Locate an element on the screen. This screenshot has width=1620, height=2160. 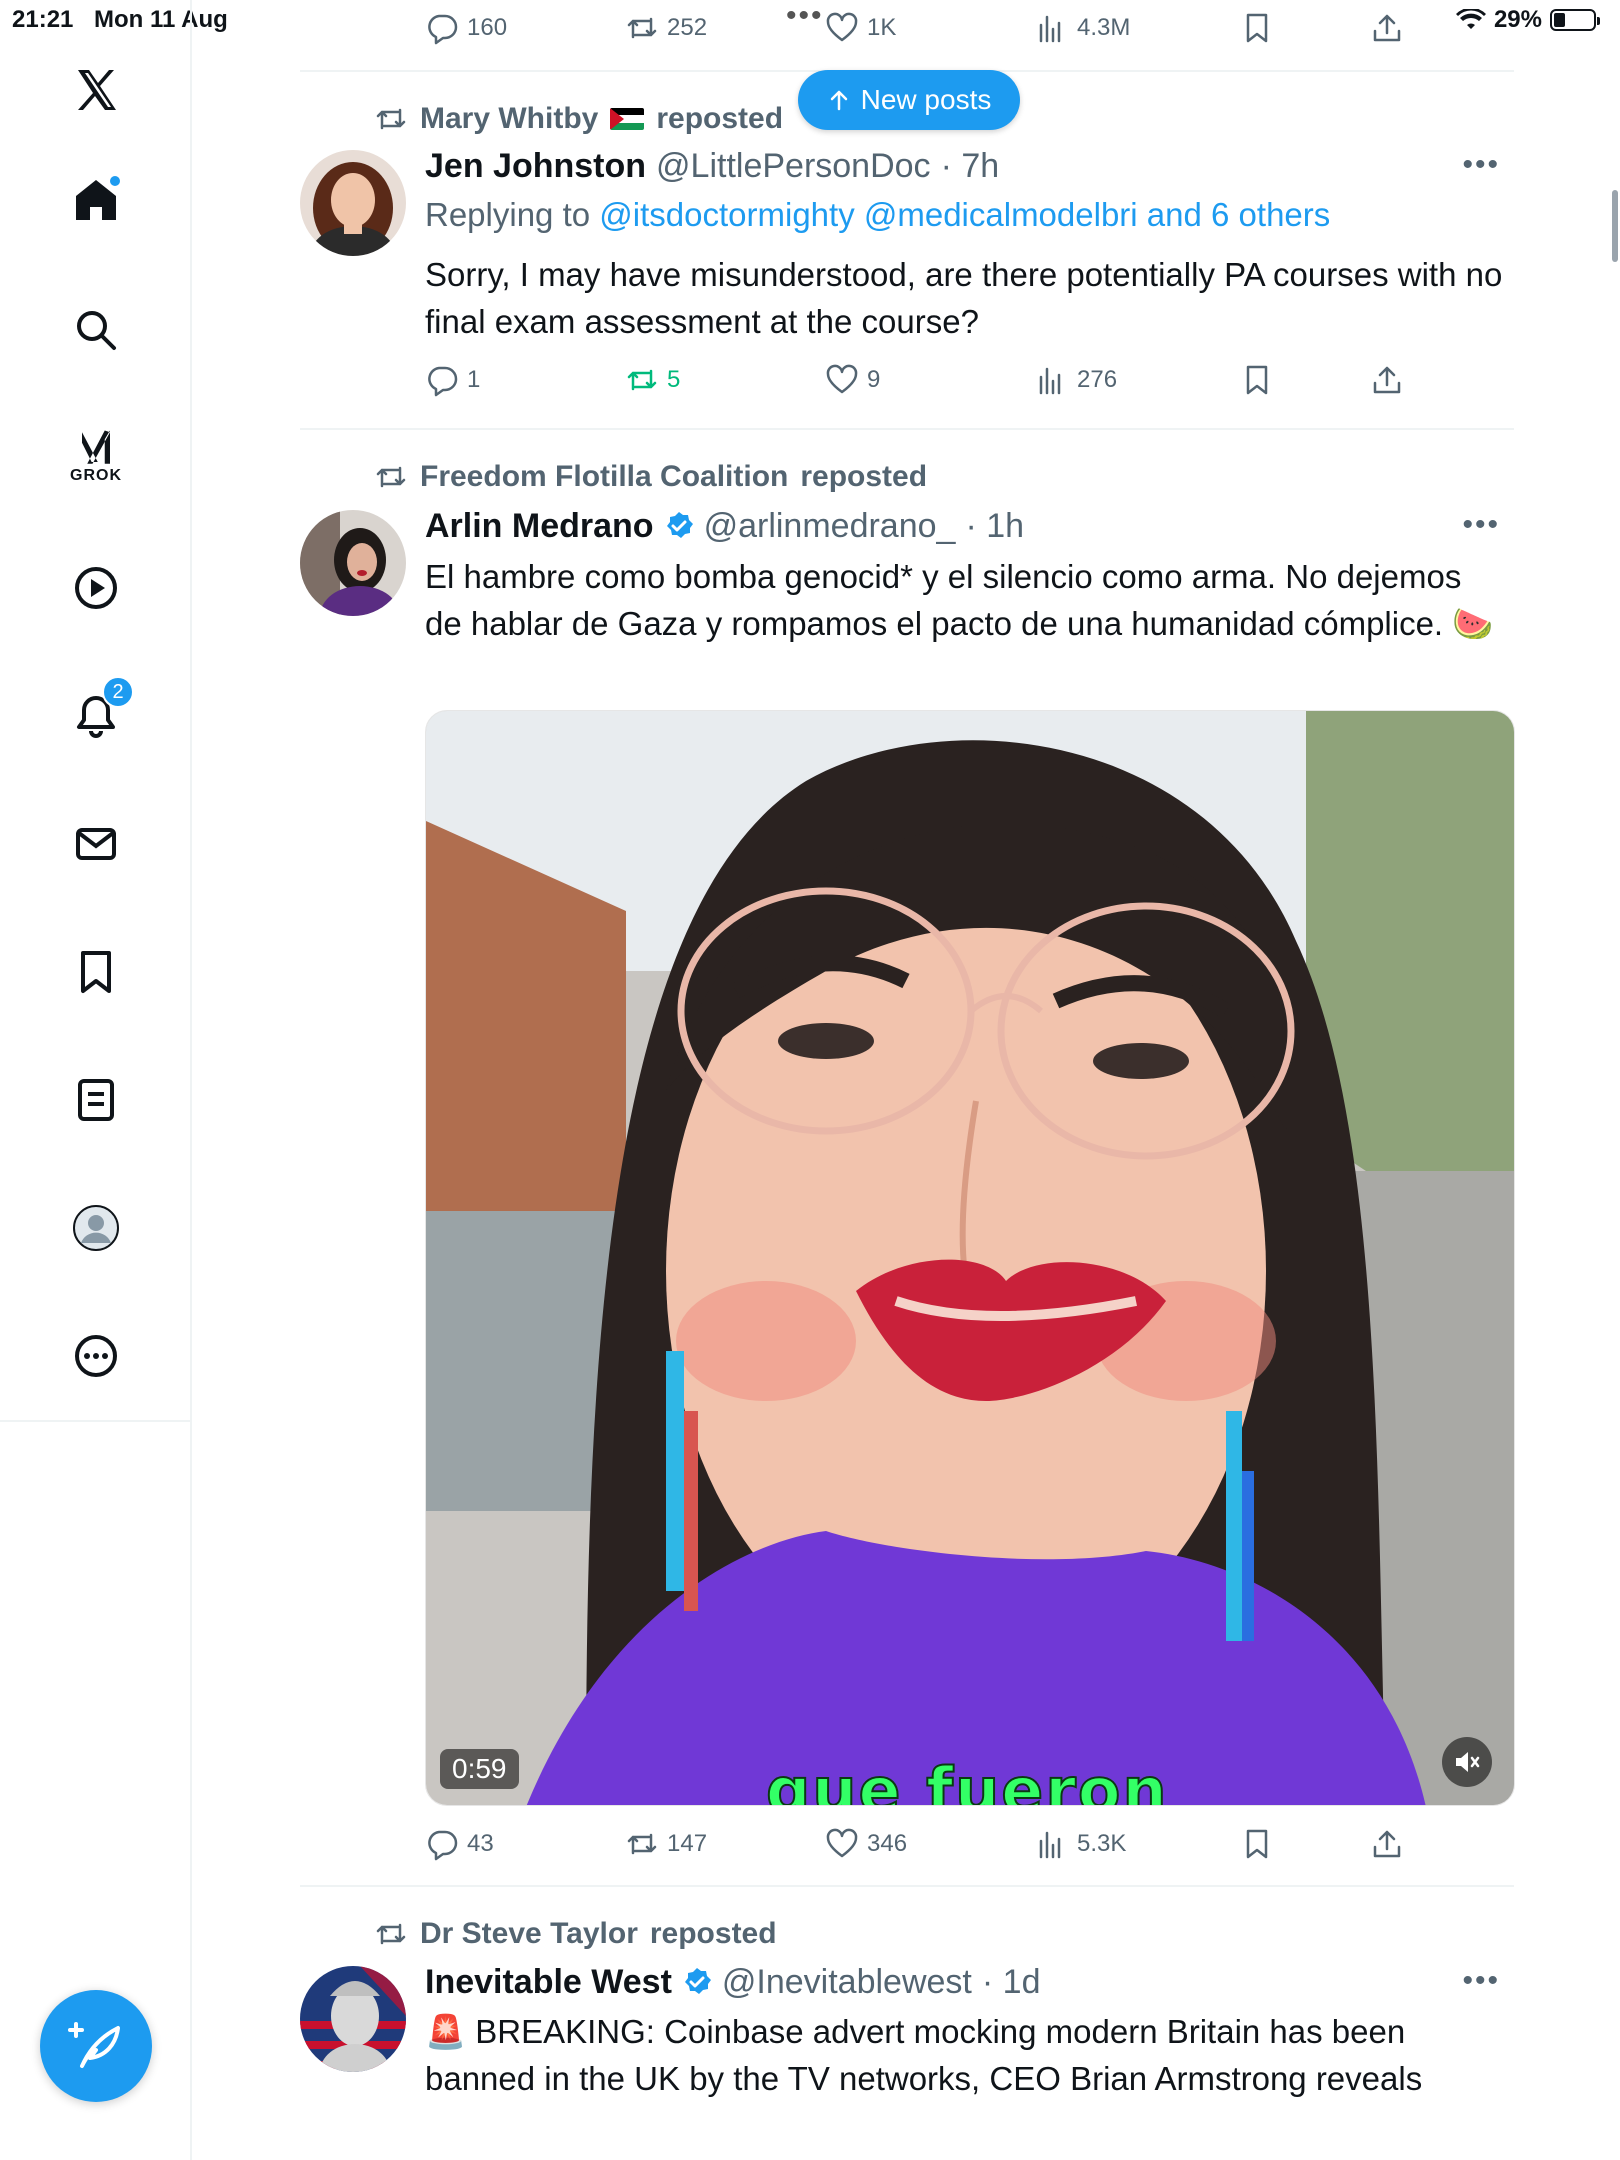
tweet-actions-previous: 160 252 1K 4.3M is located at coordinates (925, 28).